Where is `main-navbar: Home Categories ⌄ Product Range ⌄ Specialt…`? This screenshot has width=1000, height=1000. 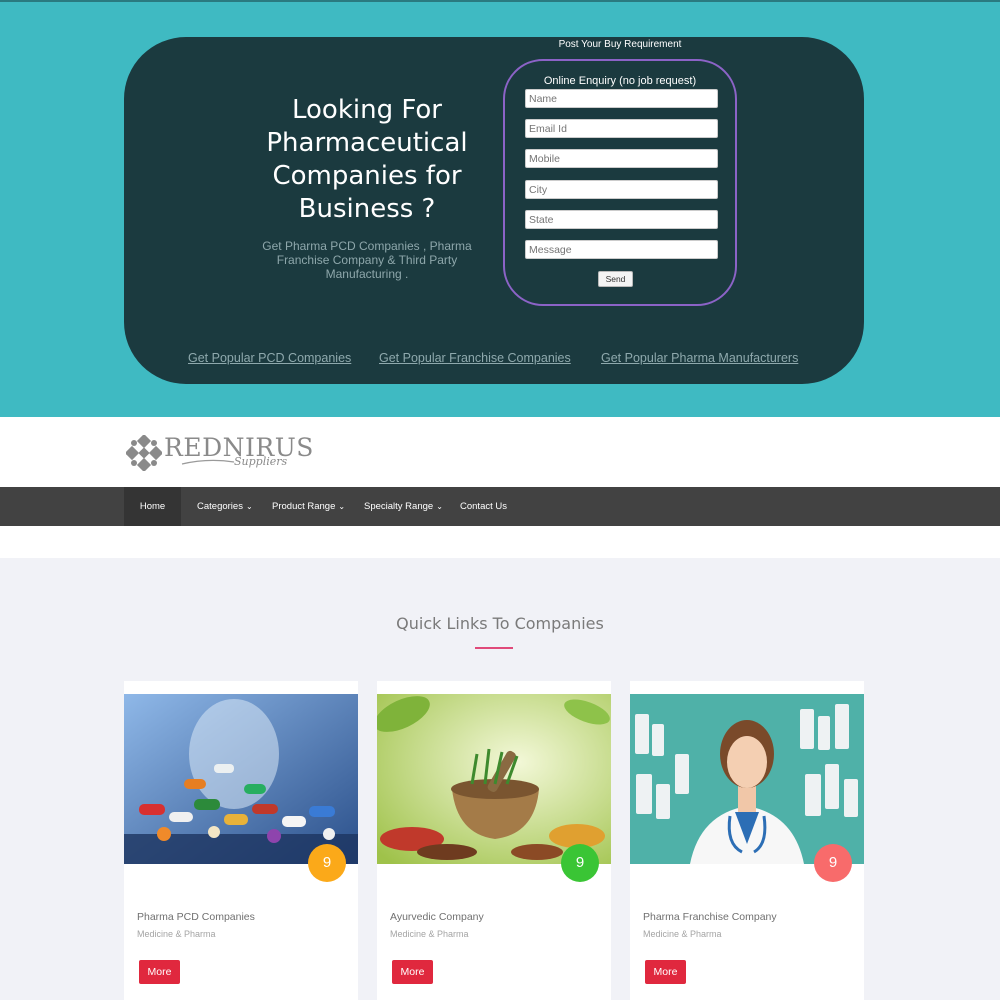
main-navbar: Home Categories ⌄ Product Range ⌄ Specialt… is located at coordinates (500, 506).